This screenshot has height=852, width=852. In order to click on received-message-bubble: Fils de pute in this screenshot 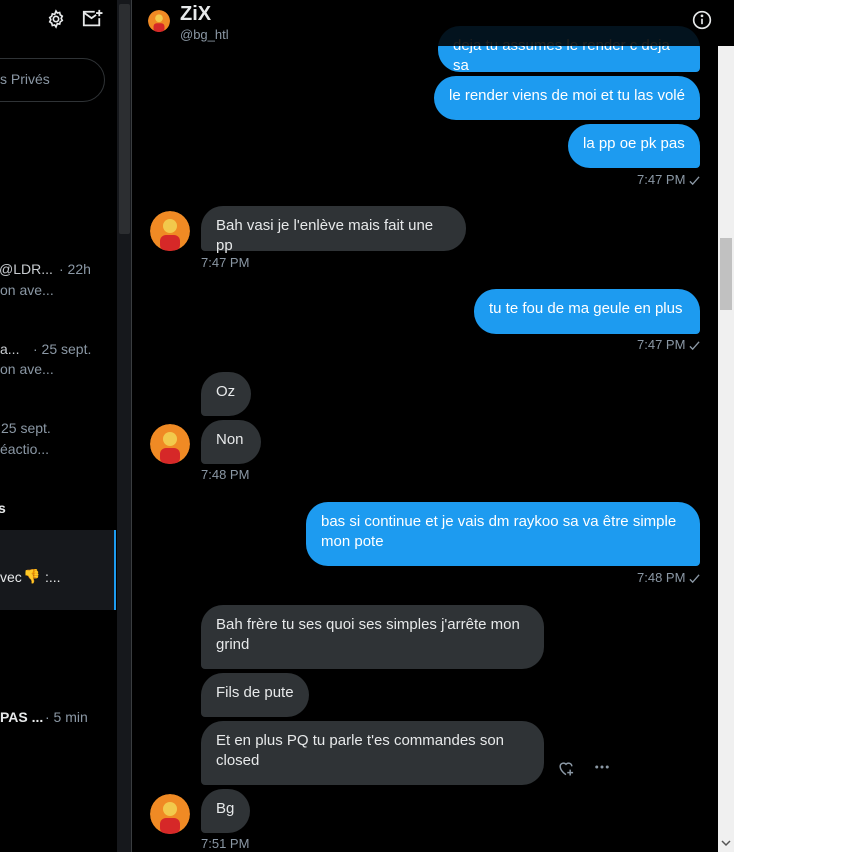, I will do `click(255, 695)`.